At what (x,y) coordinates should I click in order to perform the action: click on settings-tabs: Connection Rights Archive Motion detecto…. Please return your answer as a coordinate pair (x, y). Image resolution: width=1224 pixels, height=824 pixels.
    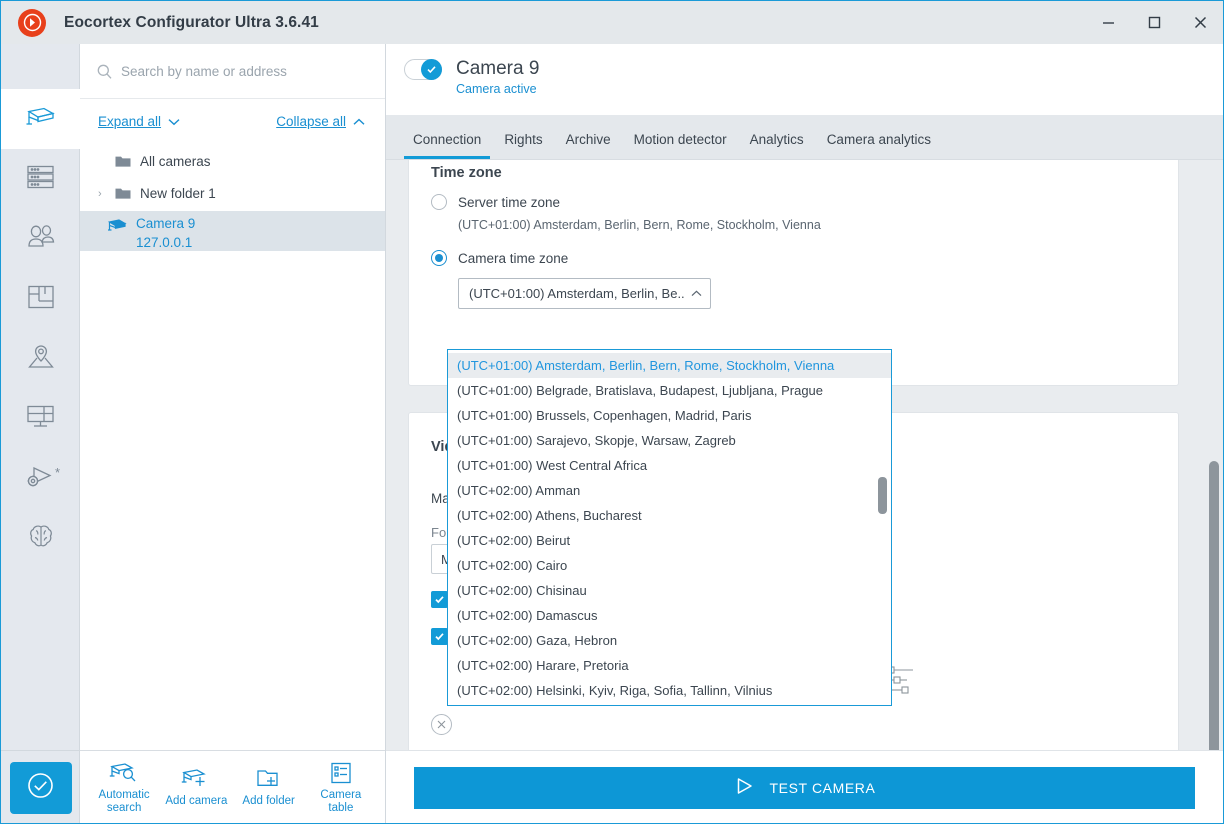
    Looking at the image, I should click on (804, 137).